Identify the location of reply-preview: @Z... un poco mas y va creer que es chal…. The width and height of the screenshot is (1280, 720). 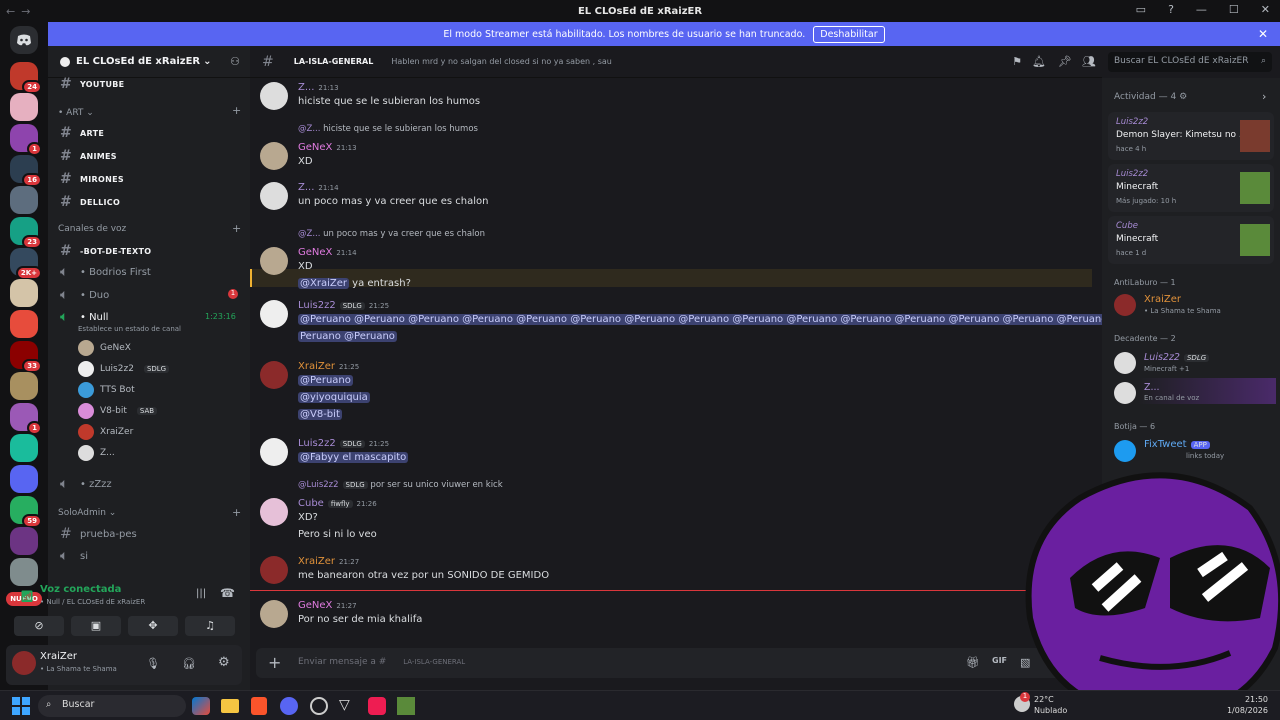
(391, 234).